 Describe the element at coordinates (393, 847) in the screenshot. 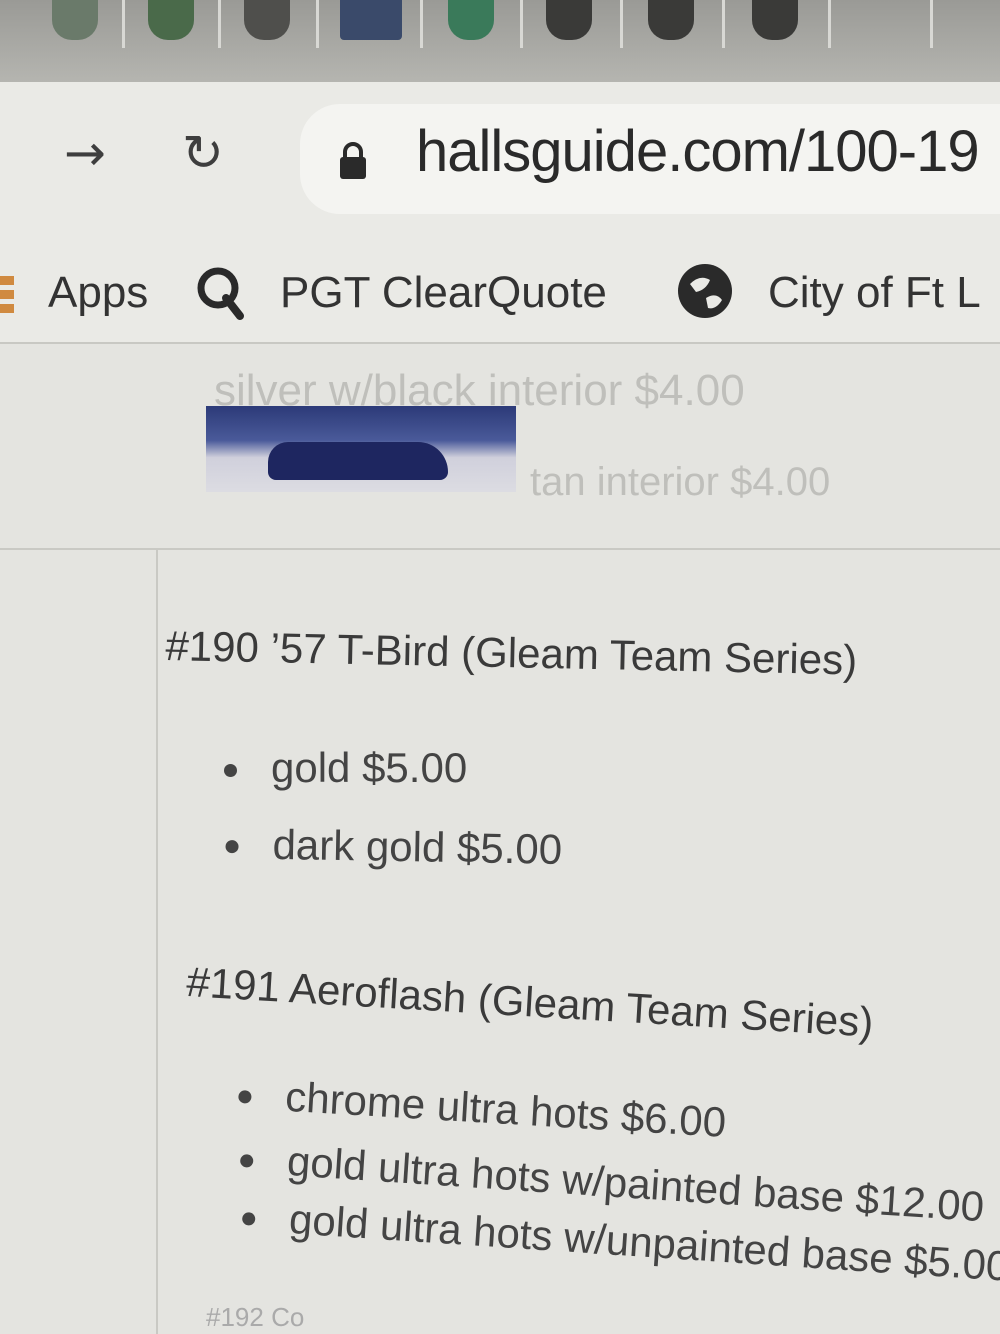

I see `list-item: dark gold $5.00` at that location.